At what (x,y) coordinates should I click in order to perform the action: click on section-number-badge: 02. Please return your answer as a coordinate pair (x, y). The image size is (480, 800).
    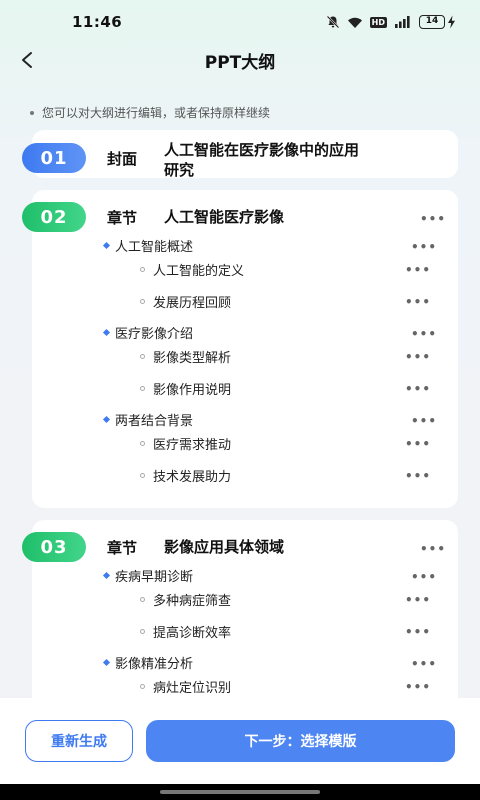
    Looking at the image, I should click on (54, 217).